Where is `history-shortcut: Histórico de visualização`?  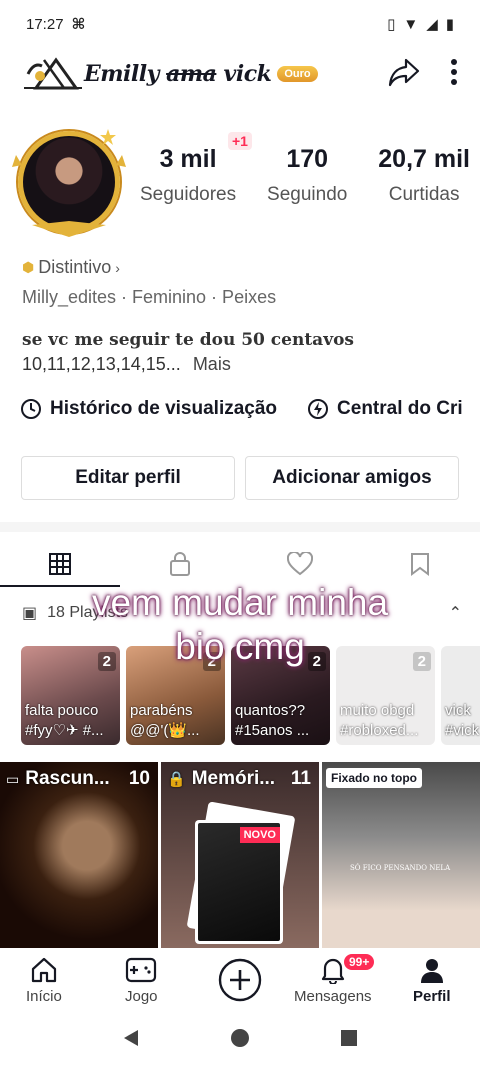 history-shortcut: Histórico de visualização is located at coordinates (148, 409).